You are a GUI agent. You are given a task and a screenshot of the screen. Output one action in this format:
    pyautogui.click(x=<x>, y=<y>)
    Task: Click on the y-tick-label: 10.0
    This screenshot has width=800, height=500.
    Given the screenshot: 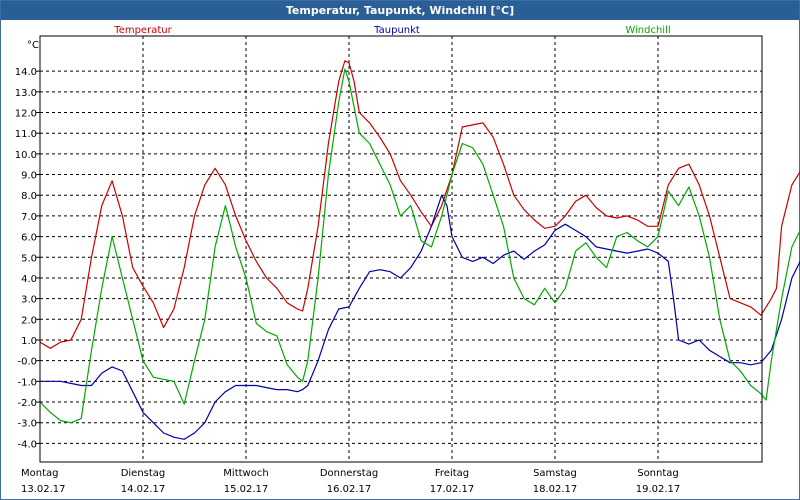 What is the action you would take?
    pyautogui.click(x=26, y=155)
    